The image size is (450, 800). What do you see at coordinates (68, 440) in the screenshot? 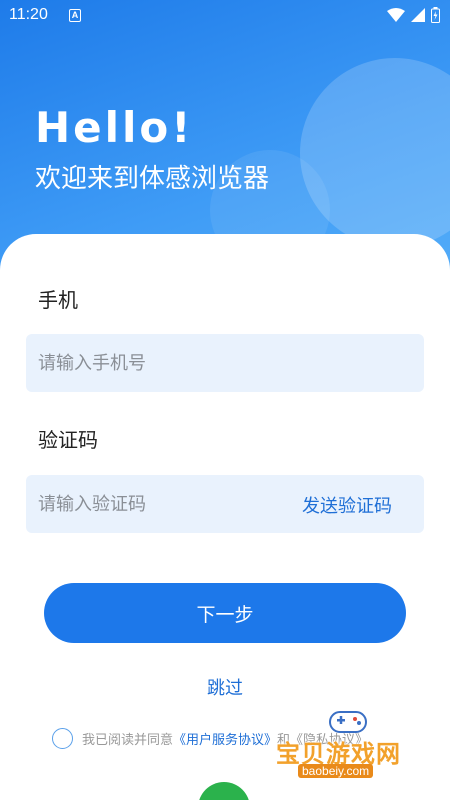
I see `code-label: 验证码` at bounding box center [68, 440].